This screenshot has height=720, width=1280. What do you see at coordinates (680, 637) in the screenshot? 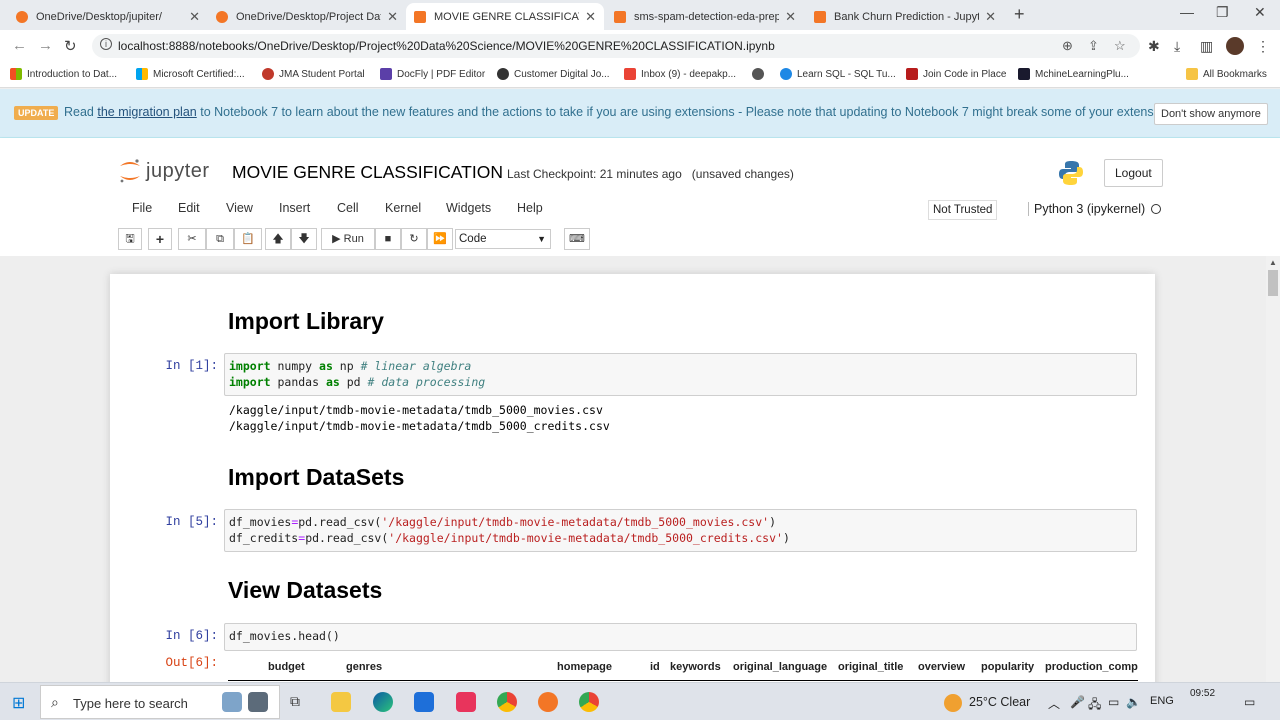
I see `code-cell-input: df_movies.head()` at bounding box center [680, 637].